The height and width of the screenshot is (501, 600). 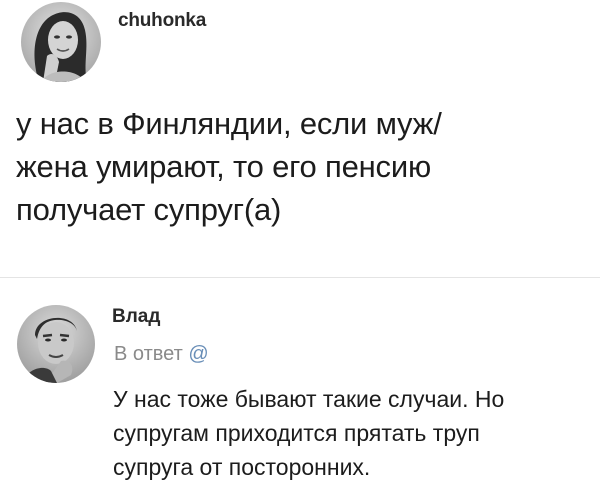 I want to click on reply-to-line: В ответ @, so click(x=161, y=354).